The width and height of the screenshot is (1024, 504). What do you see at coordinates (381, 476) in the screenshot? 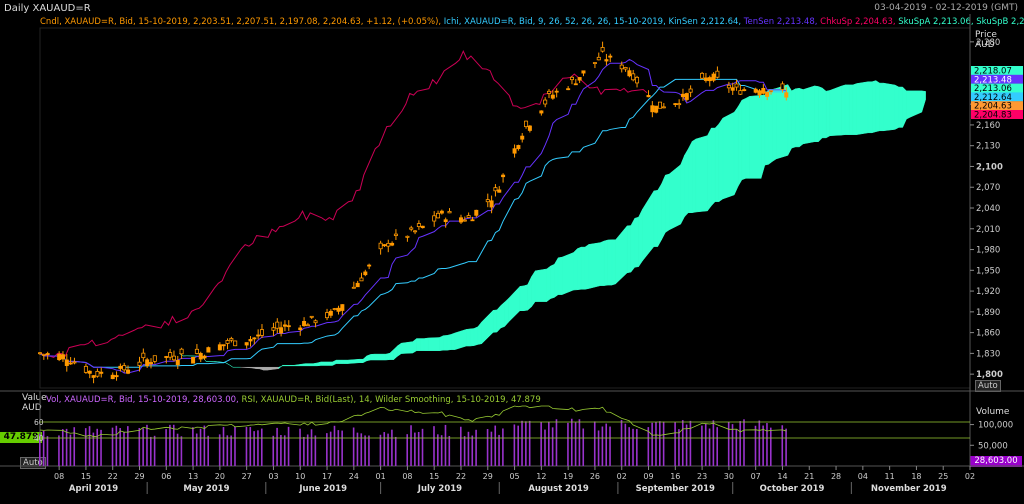
I see `day-tick-label: 01` at bounding box center [381, 476].